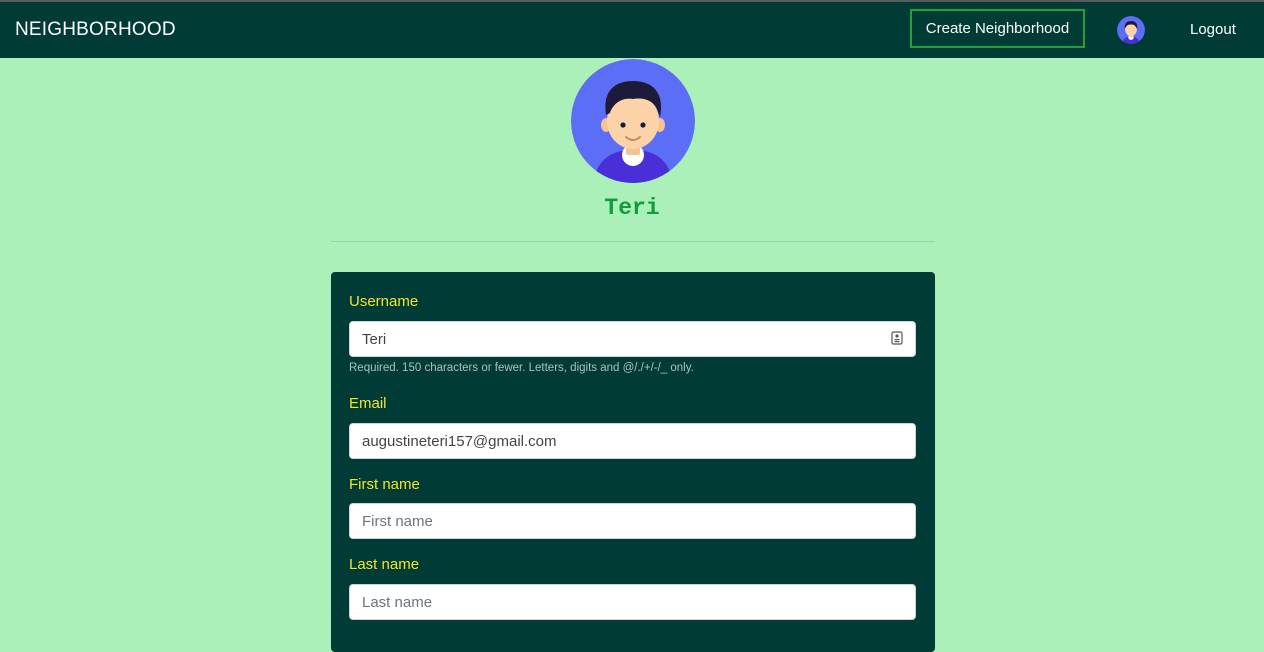 This screenshot has height=652, width=1264. What do you see at coordinates (897, 338) in the screenshot?
I see `contact-card-icon` at bounding box center [897, 338].